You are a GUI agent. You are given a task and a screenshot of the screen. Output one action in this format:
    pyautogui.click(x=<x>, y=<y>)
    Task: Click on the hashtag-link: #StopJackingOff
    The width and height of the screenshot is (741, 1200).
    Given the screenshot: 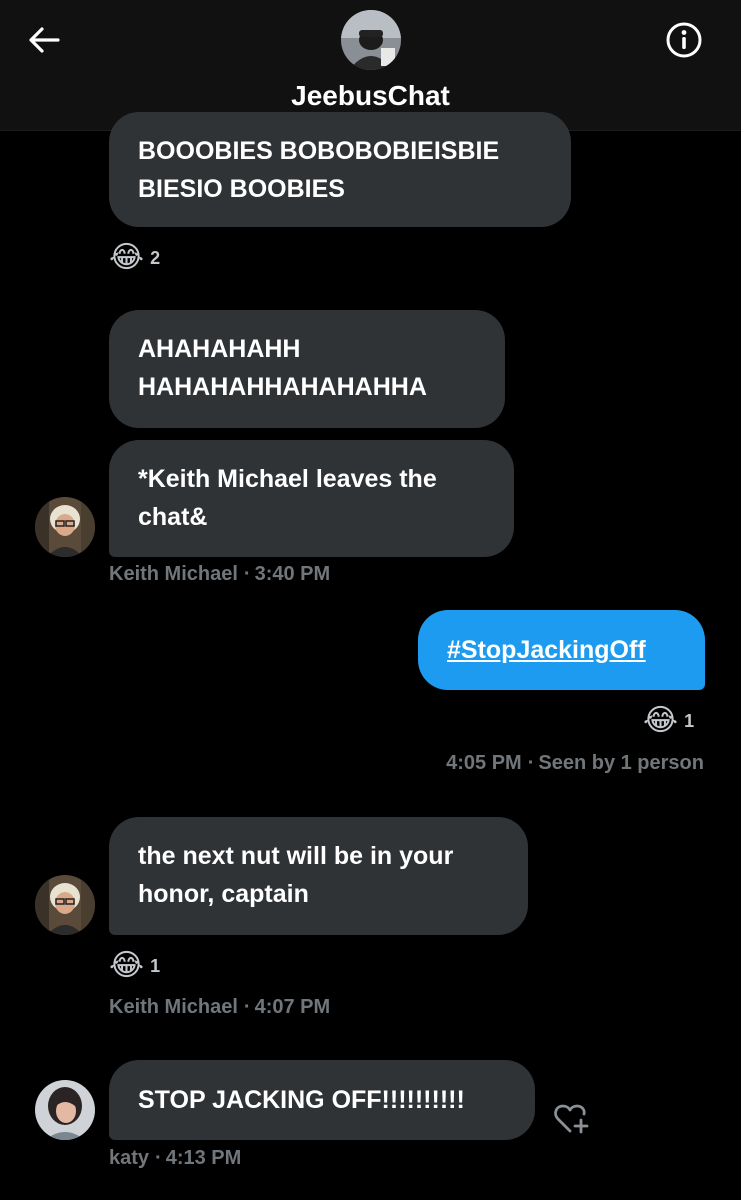 What is the action you would take?
    pyautogui.click(x=561, y=650)
    